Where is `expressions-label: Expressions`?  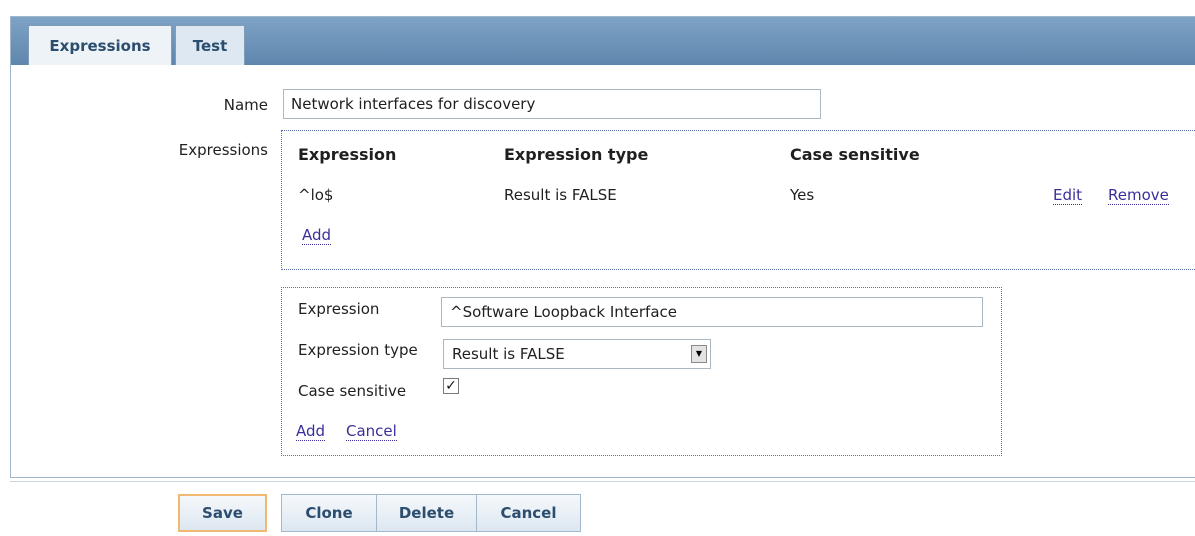 expressions-label: Expressions is located at coordinates (223, 150).